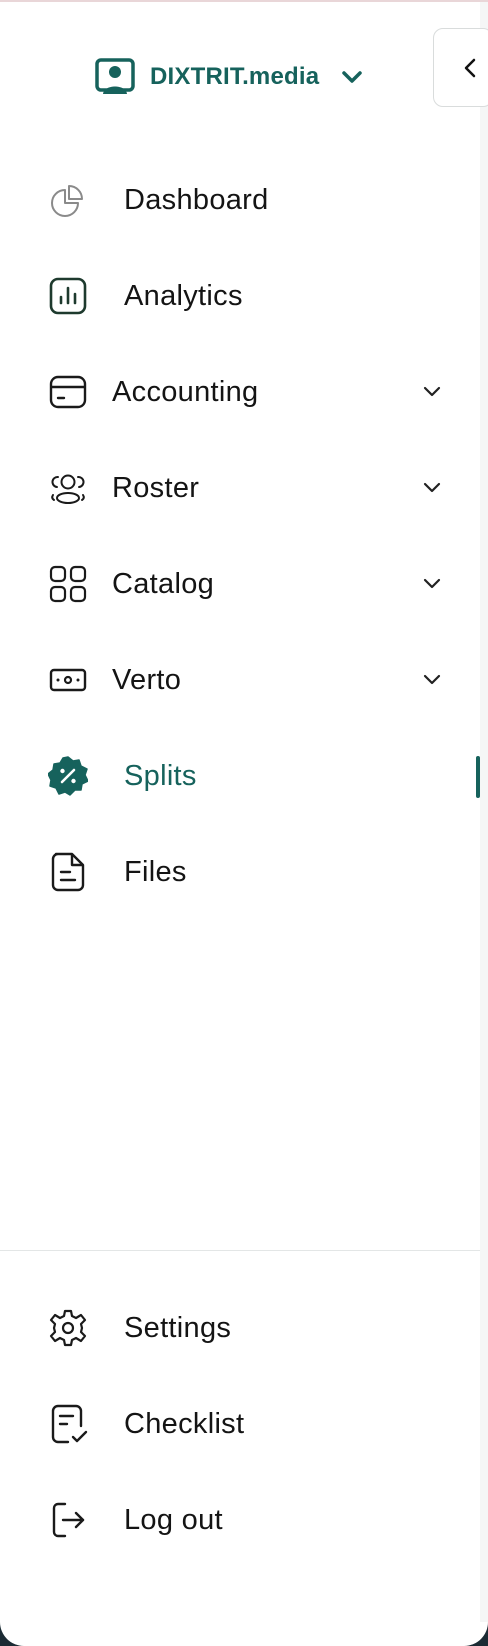 This screenshot has height=1646, width=488. What do you see at coordinates (160, 775) in the screenshot?
I see `nav-label-splits: Splits` at bounding box center [160, 775].